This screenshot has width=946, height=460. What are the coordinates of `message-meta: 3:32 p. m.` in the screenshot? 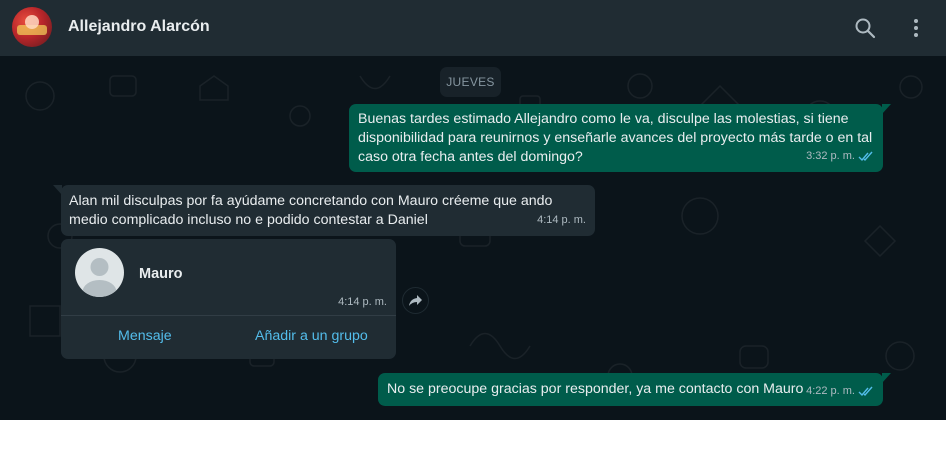 It's located at (840, 156).